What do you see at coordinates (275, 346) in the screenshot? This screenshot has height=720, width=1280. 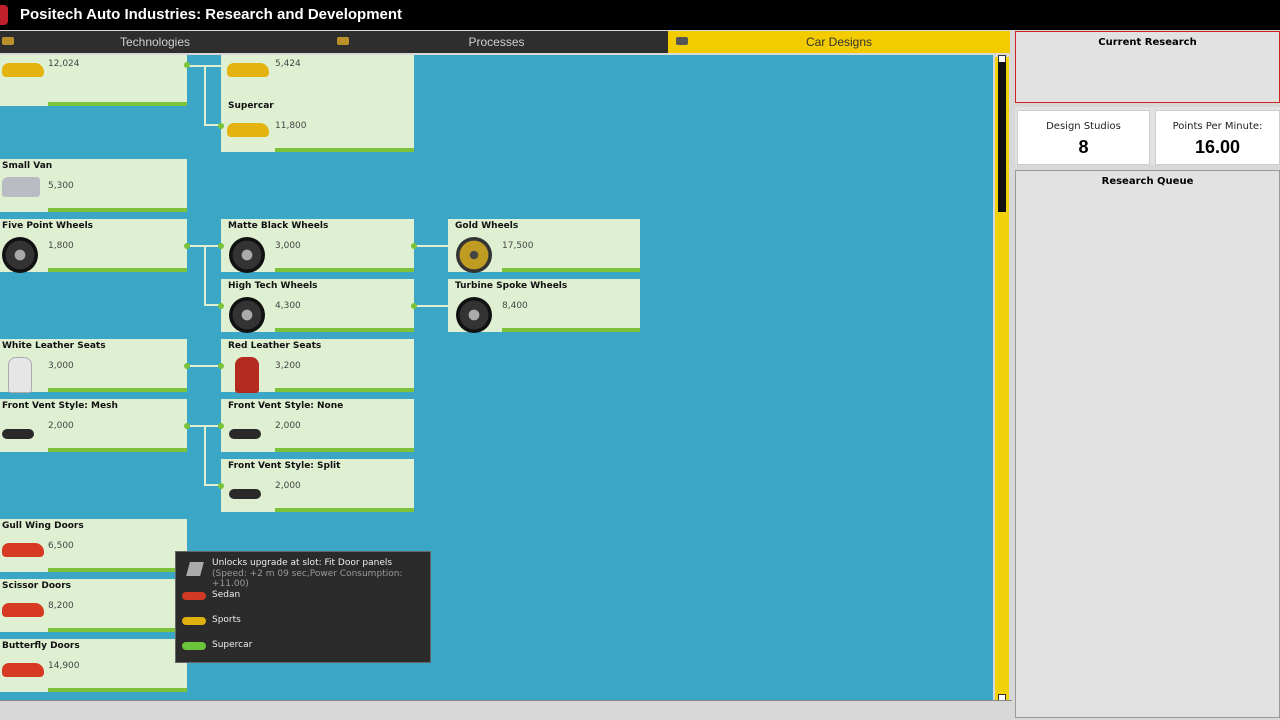 I see `research-name: Red Leather Seats` at bounding box center [275, 346].